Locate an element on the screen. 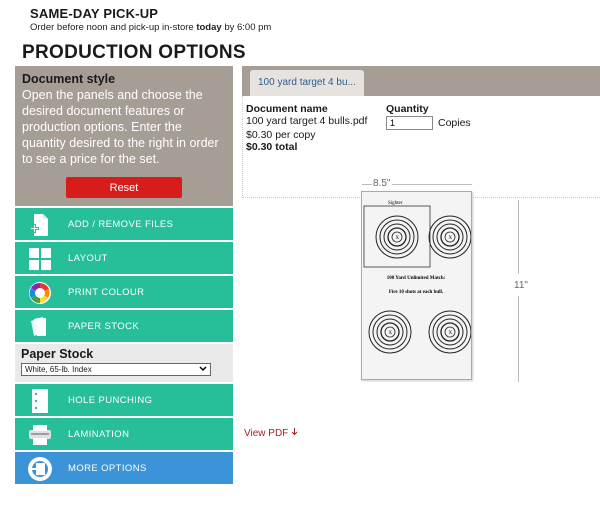  option-label: MORE OPTIONS is located at coordinates (107, 468).